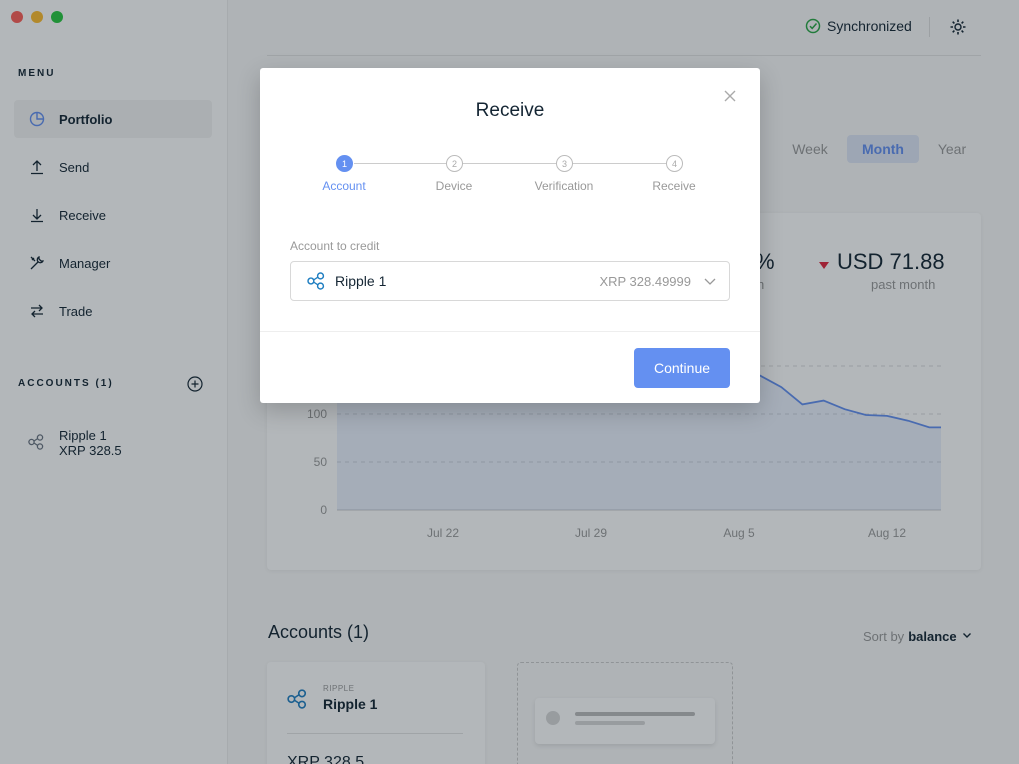 This screenshot has height=764, width=1019. I want to click on stepper-track, so click(514, 163).